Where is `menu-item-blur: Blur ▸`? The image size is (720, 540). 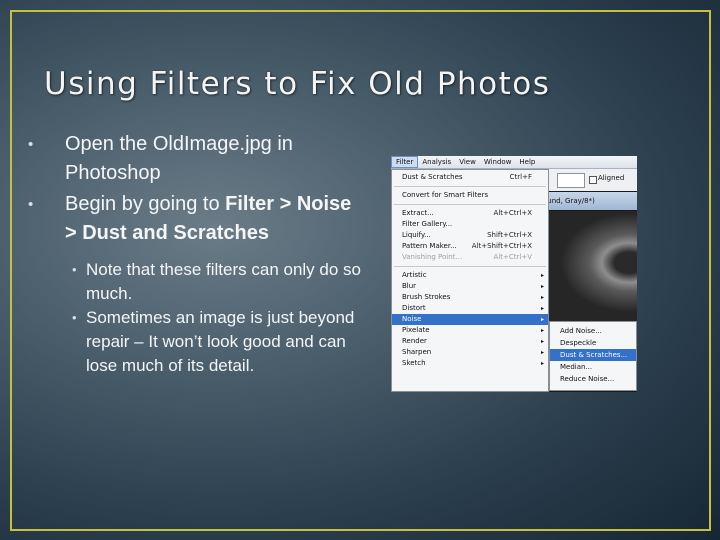
menu-item-blur: Blur ▸ is located at coordinates (470, 286).